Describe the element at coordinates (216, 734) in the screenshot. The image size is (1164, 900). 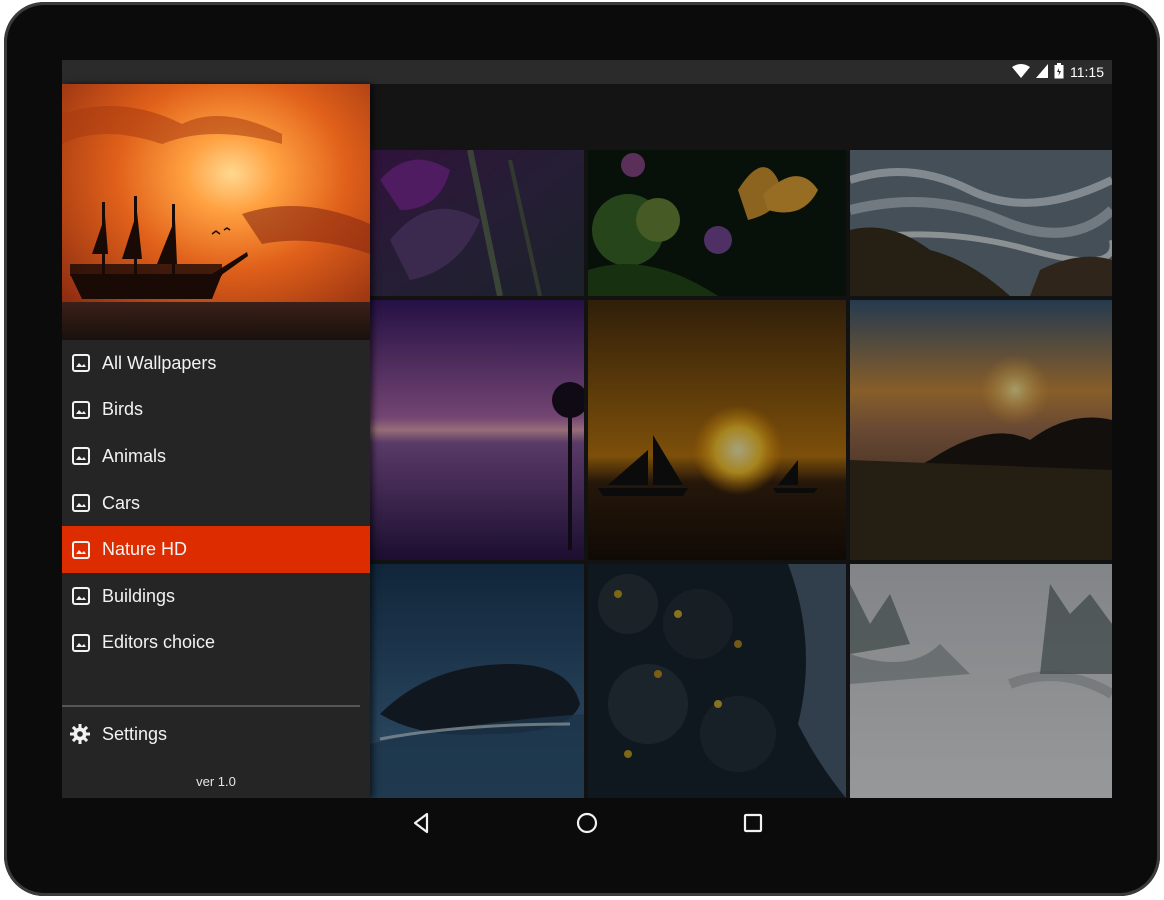
I see `settings-item: Settings` at that location.